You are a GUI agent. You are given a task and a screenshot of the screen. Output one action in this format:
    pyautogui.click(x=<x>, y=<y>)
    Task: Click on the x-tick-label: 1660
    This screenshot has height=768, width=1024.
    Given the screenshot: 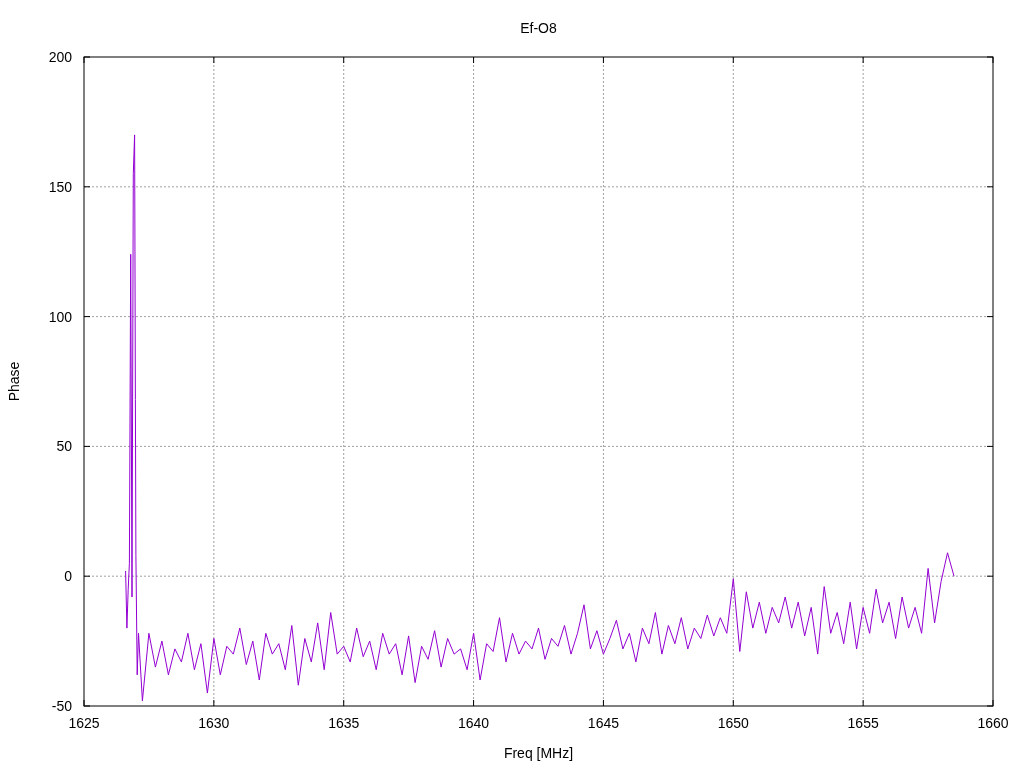 What is the action you would take?
    pyautogui.click(x=993, y=723)
    